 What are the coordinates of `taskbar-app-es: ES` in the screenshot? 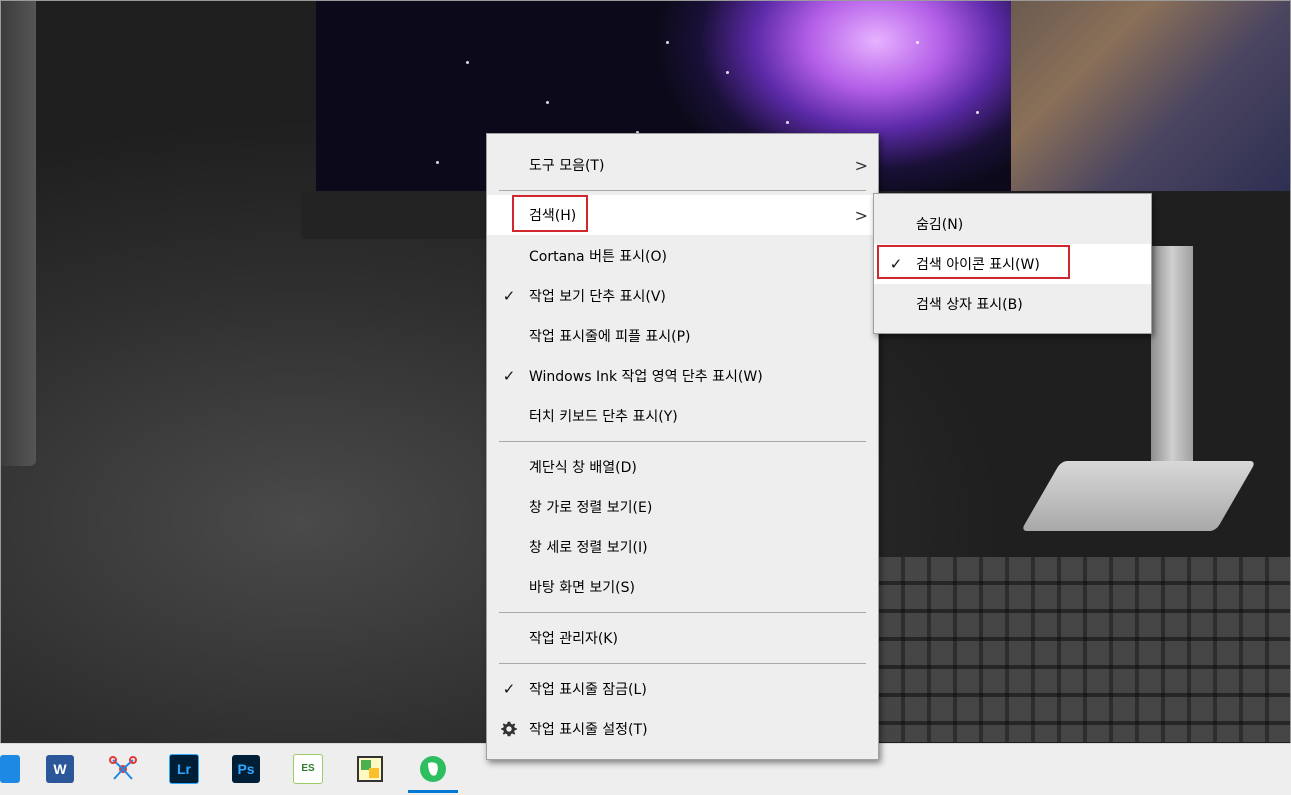 It's located at (308, 768).